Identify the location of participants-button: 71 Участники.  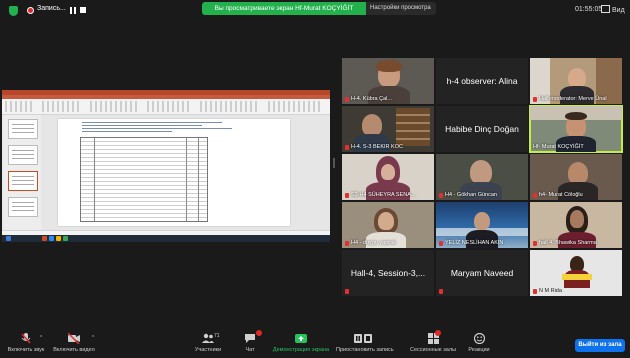
(208, 343).